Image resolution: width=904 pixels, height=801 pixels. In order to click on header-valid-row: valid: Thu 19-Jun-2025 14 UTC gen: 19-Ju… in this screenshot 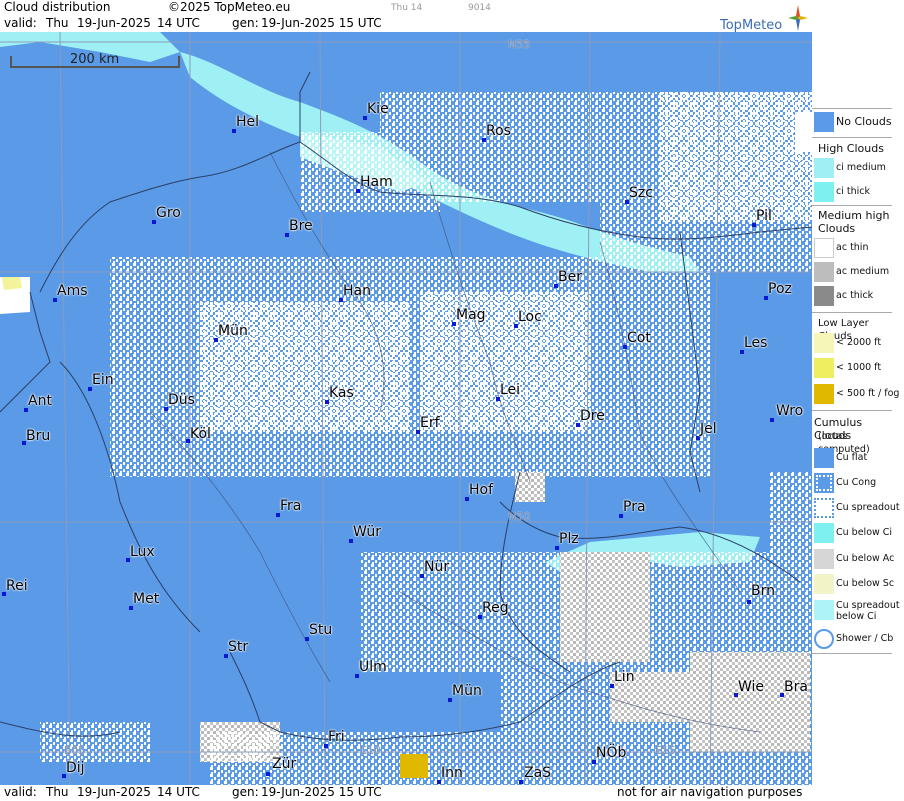, I will do `click(406, 24)`.